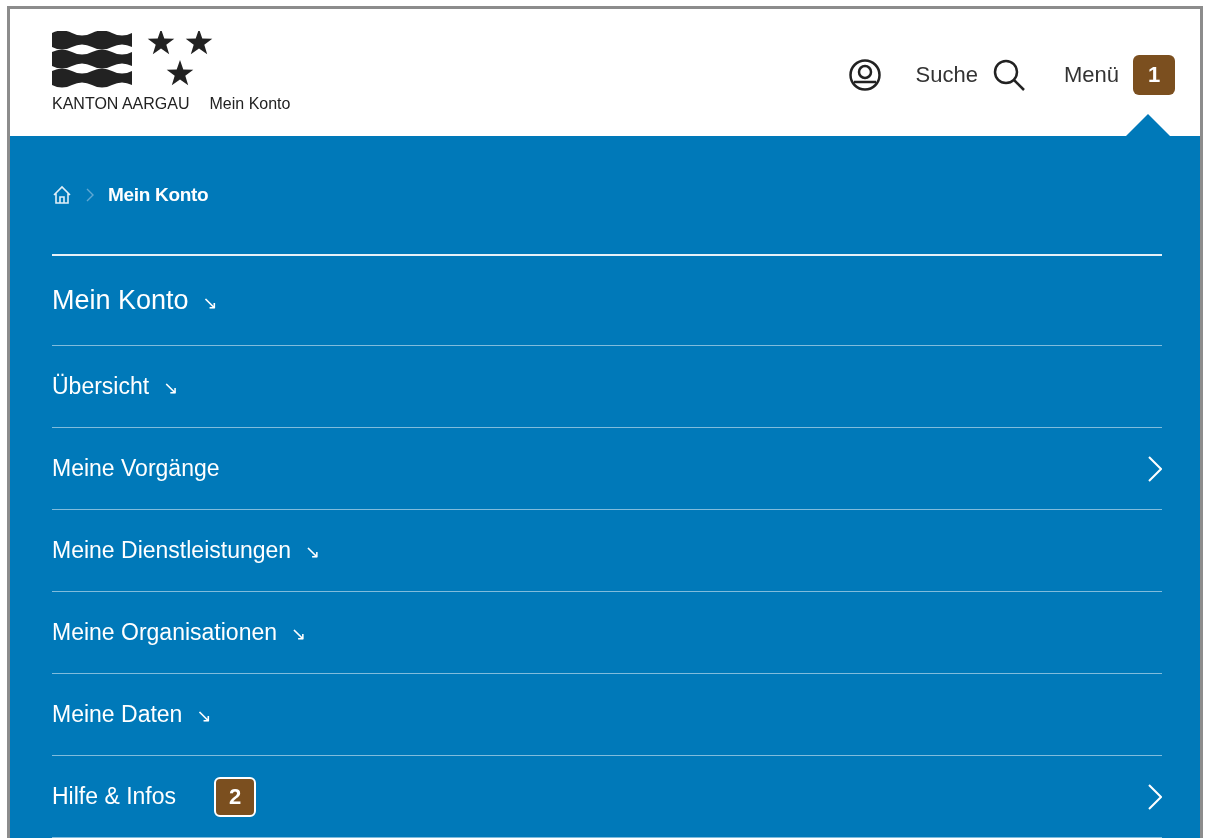  What do you see at coordinates (607, 797) in the screenshot?
I see `menu-item: Hilfe & Infos 2` at bounding box center [607, 797].